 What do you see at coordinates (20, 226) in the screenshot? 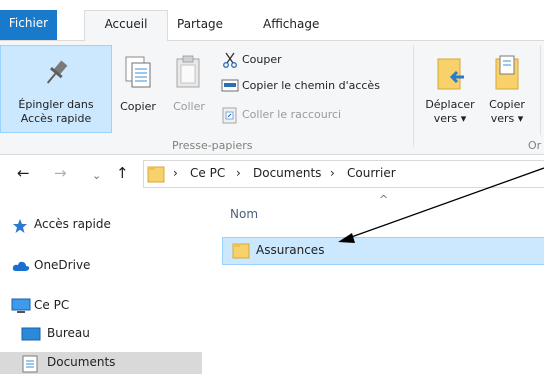
I see `star-icon` at bounding box center [20, 226].